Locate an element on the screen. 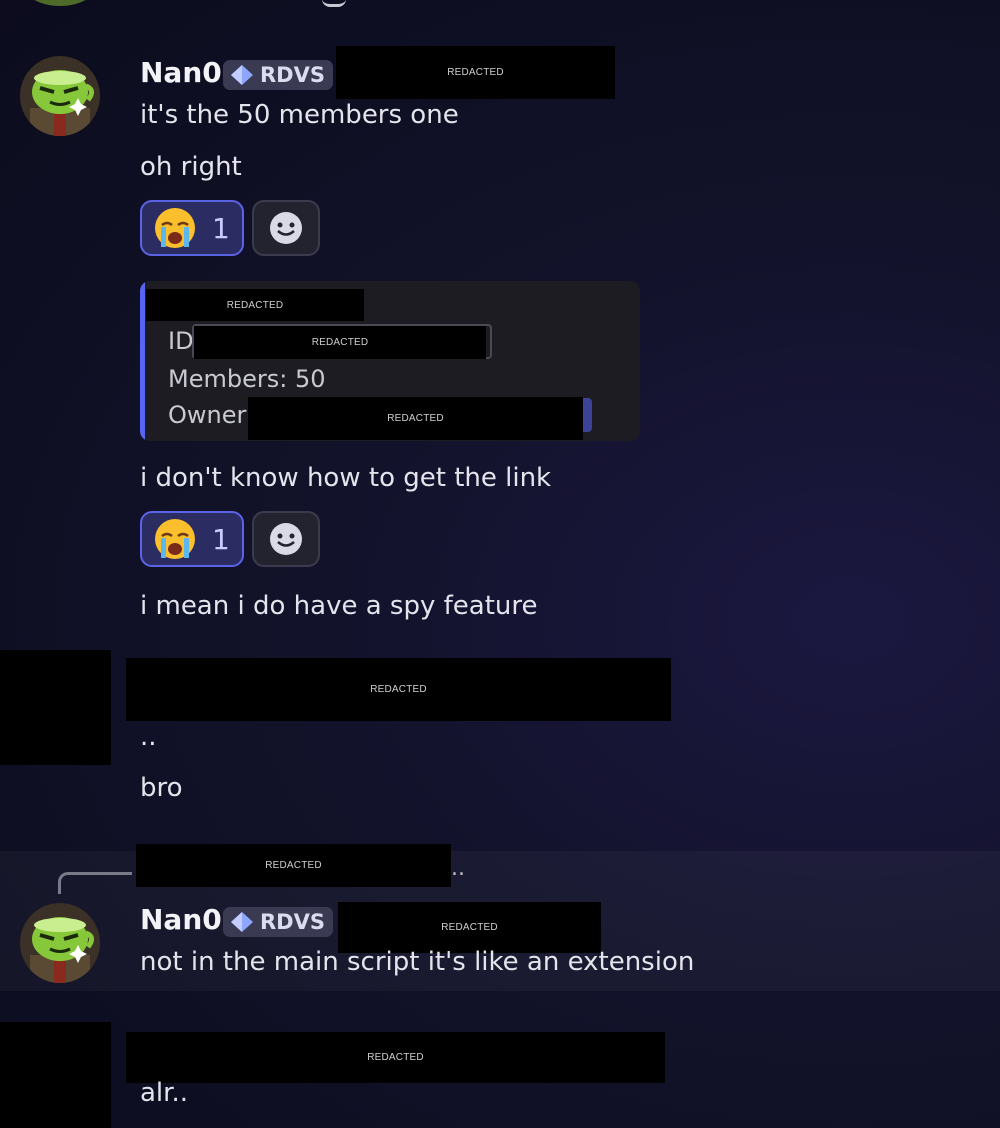  message-text: it's the 50 members one is located at coordinates (299, 115).